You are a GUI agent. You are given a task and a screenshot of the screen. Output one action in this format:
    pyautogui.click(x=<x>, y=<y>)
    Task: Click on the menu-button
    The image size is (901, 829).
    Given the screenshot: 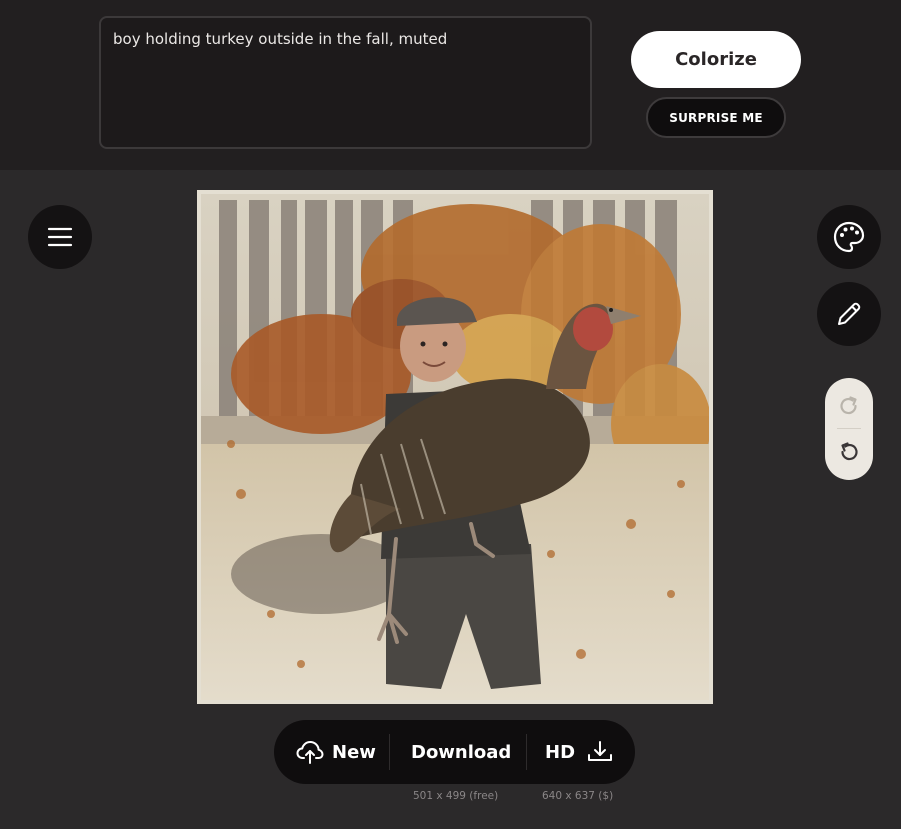 What is the action you would take?
    pyautogui.click(x=60, y=237)
    